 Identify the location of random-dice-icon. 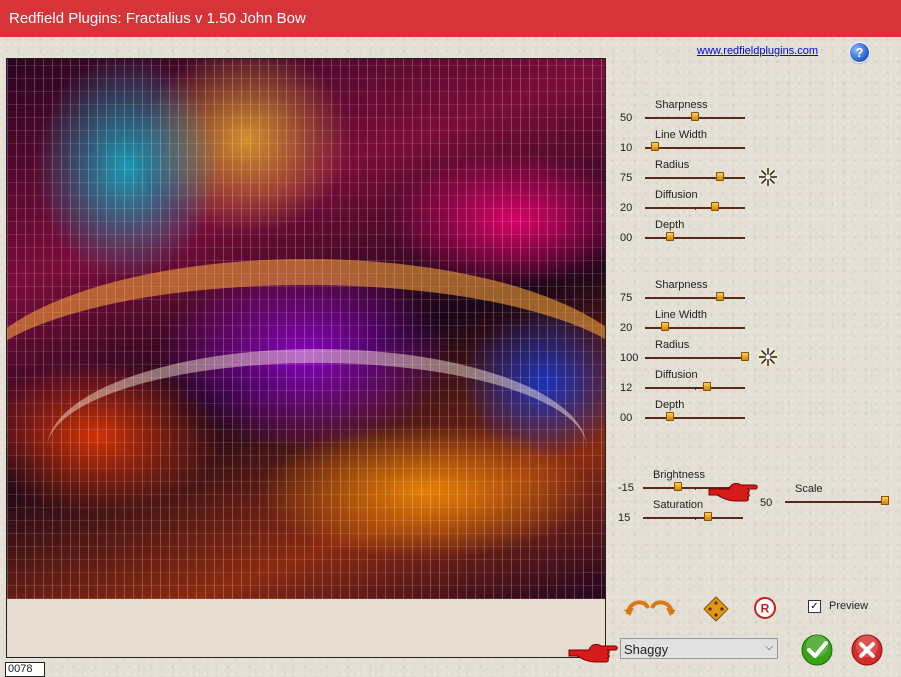
(716, 609).